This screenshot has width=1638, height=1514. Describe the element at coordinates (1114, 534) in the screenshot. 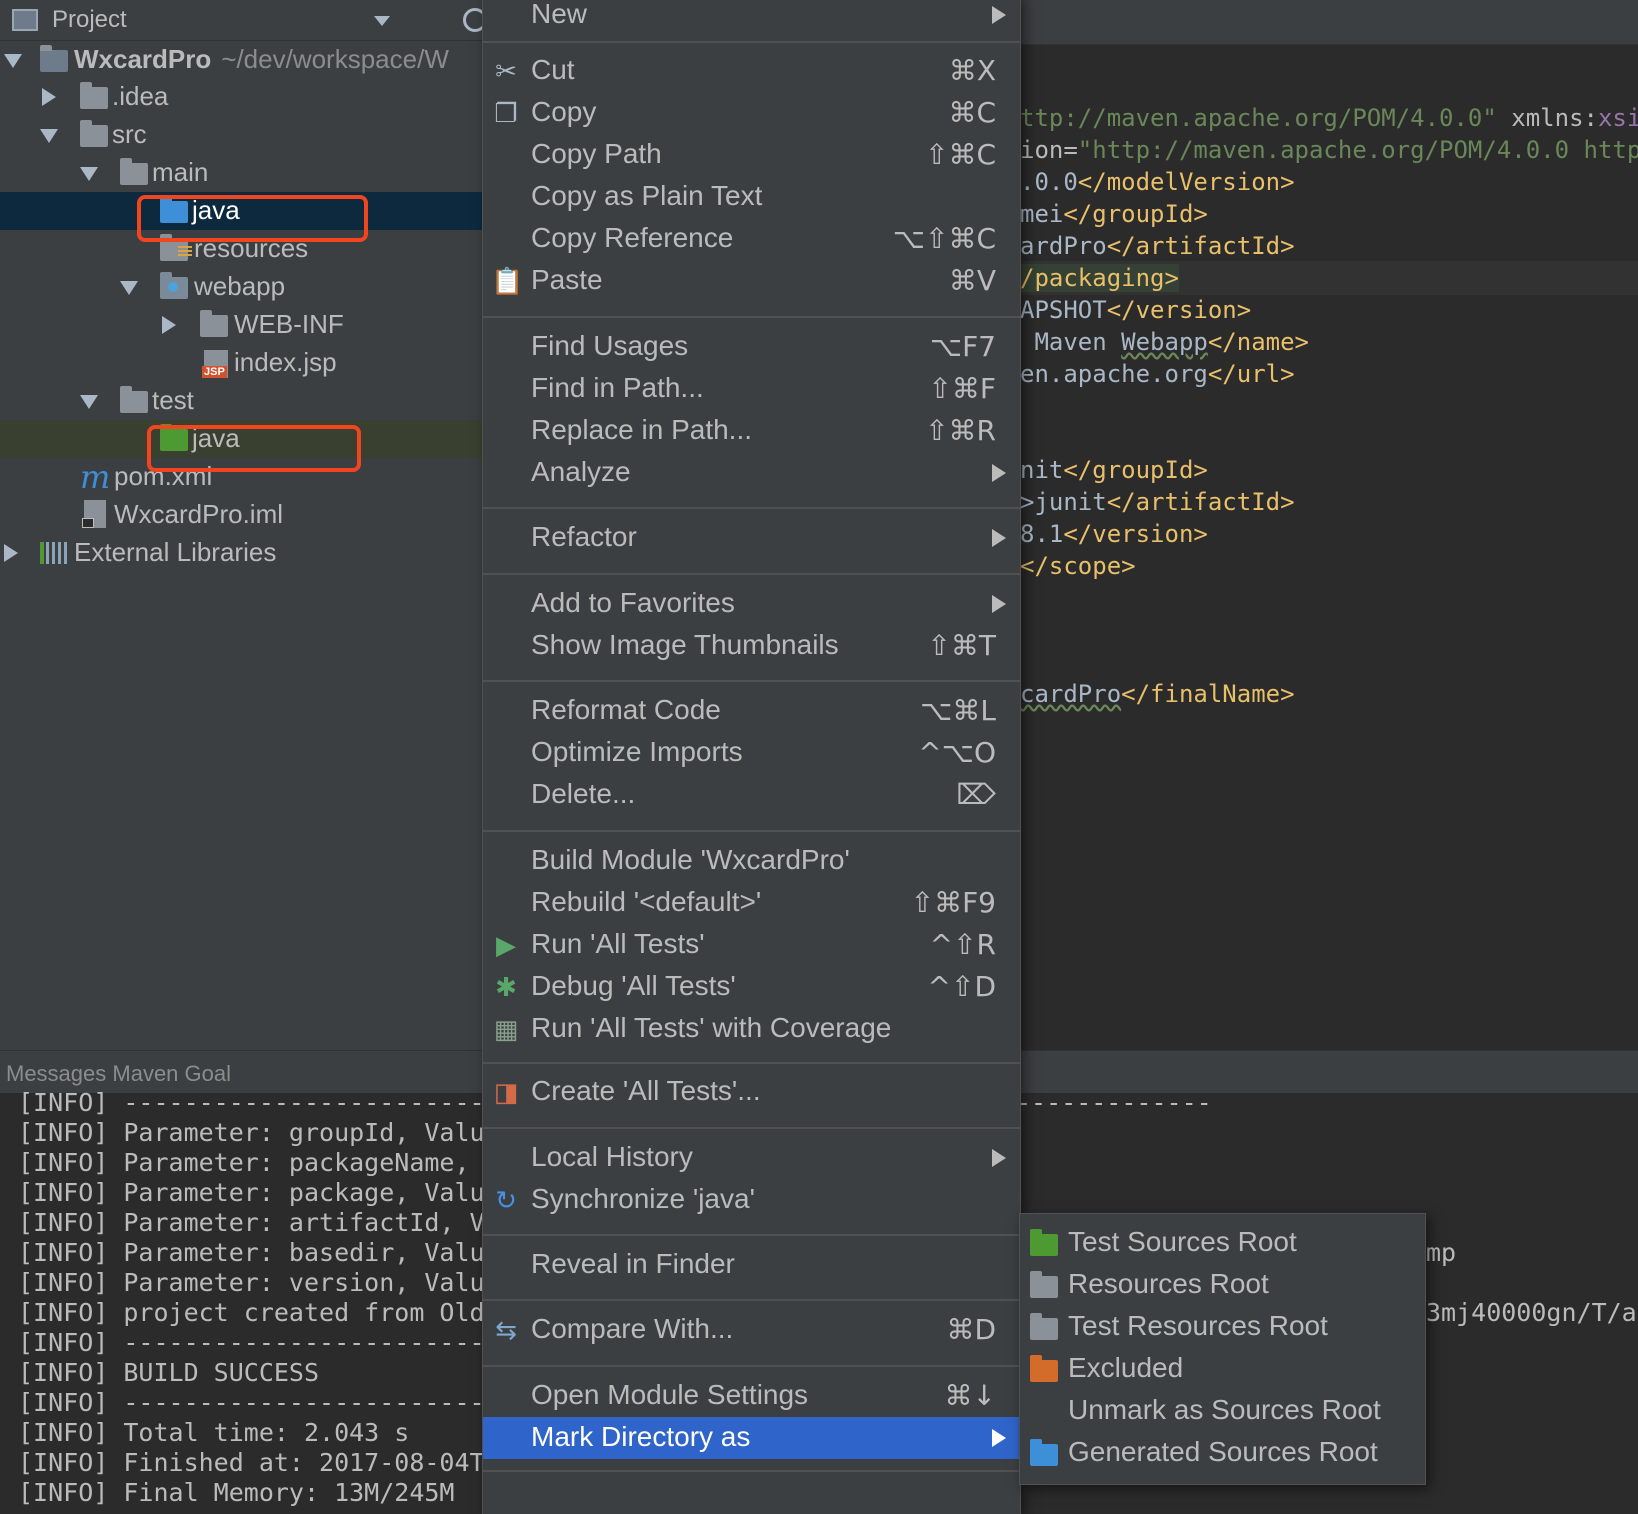

I see `code-line-12: 8.1</version>` at that location.